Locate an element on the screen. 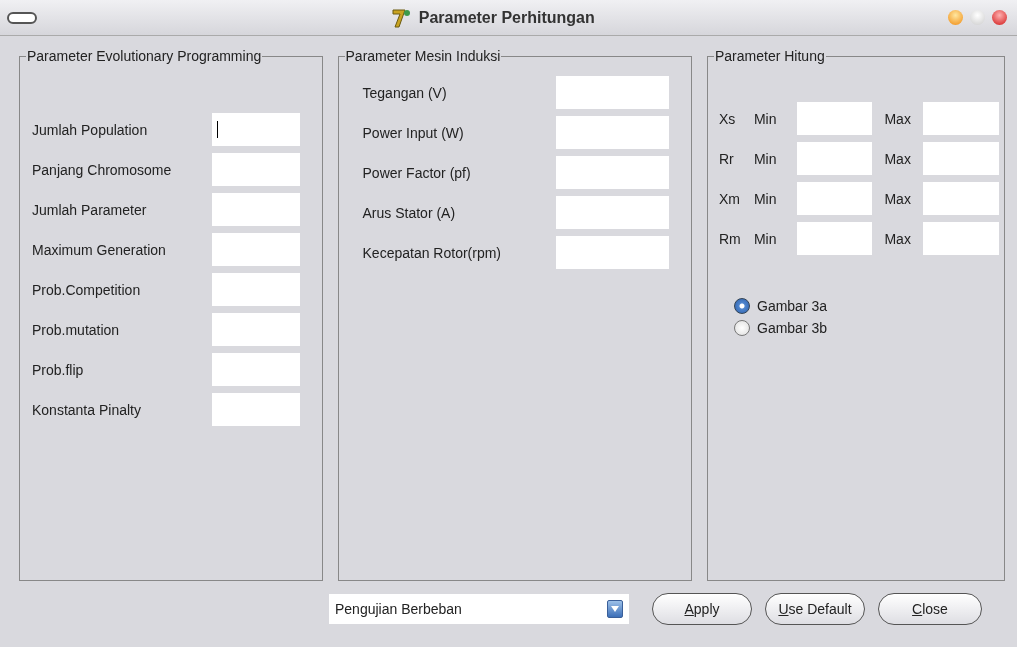 This screenshot has height=647, width=1017. window-title: Parameter Perhitungan is located at coordinates (506, 17).